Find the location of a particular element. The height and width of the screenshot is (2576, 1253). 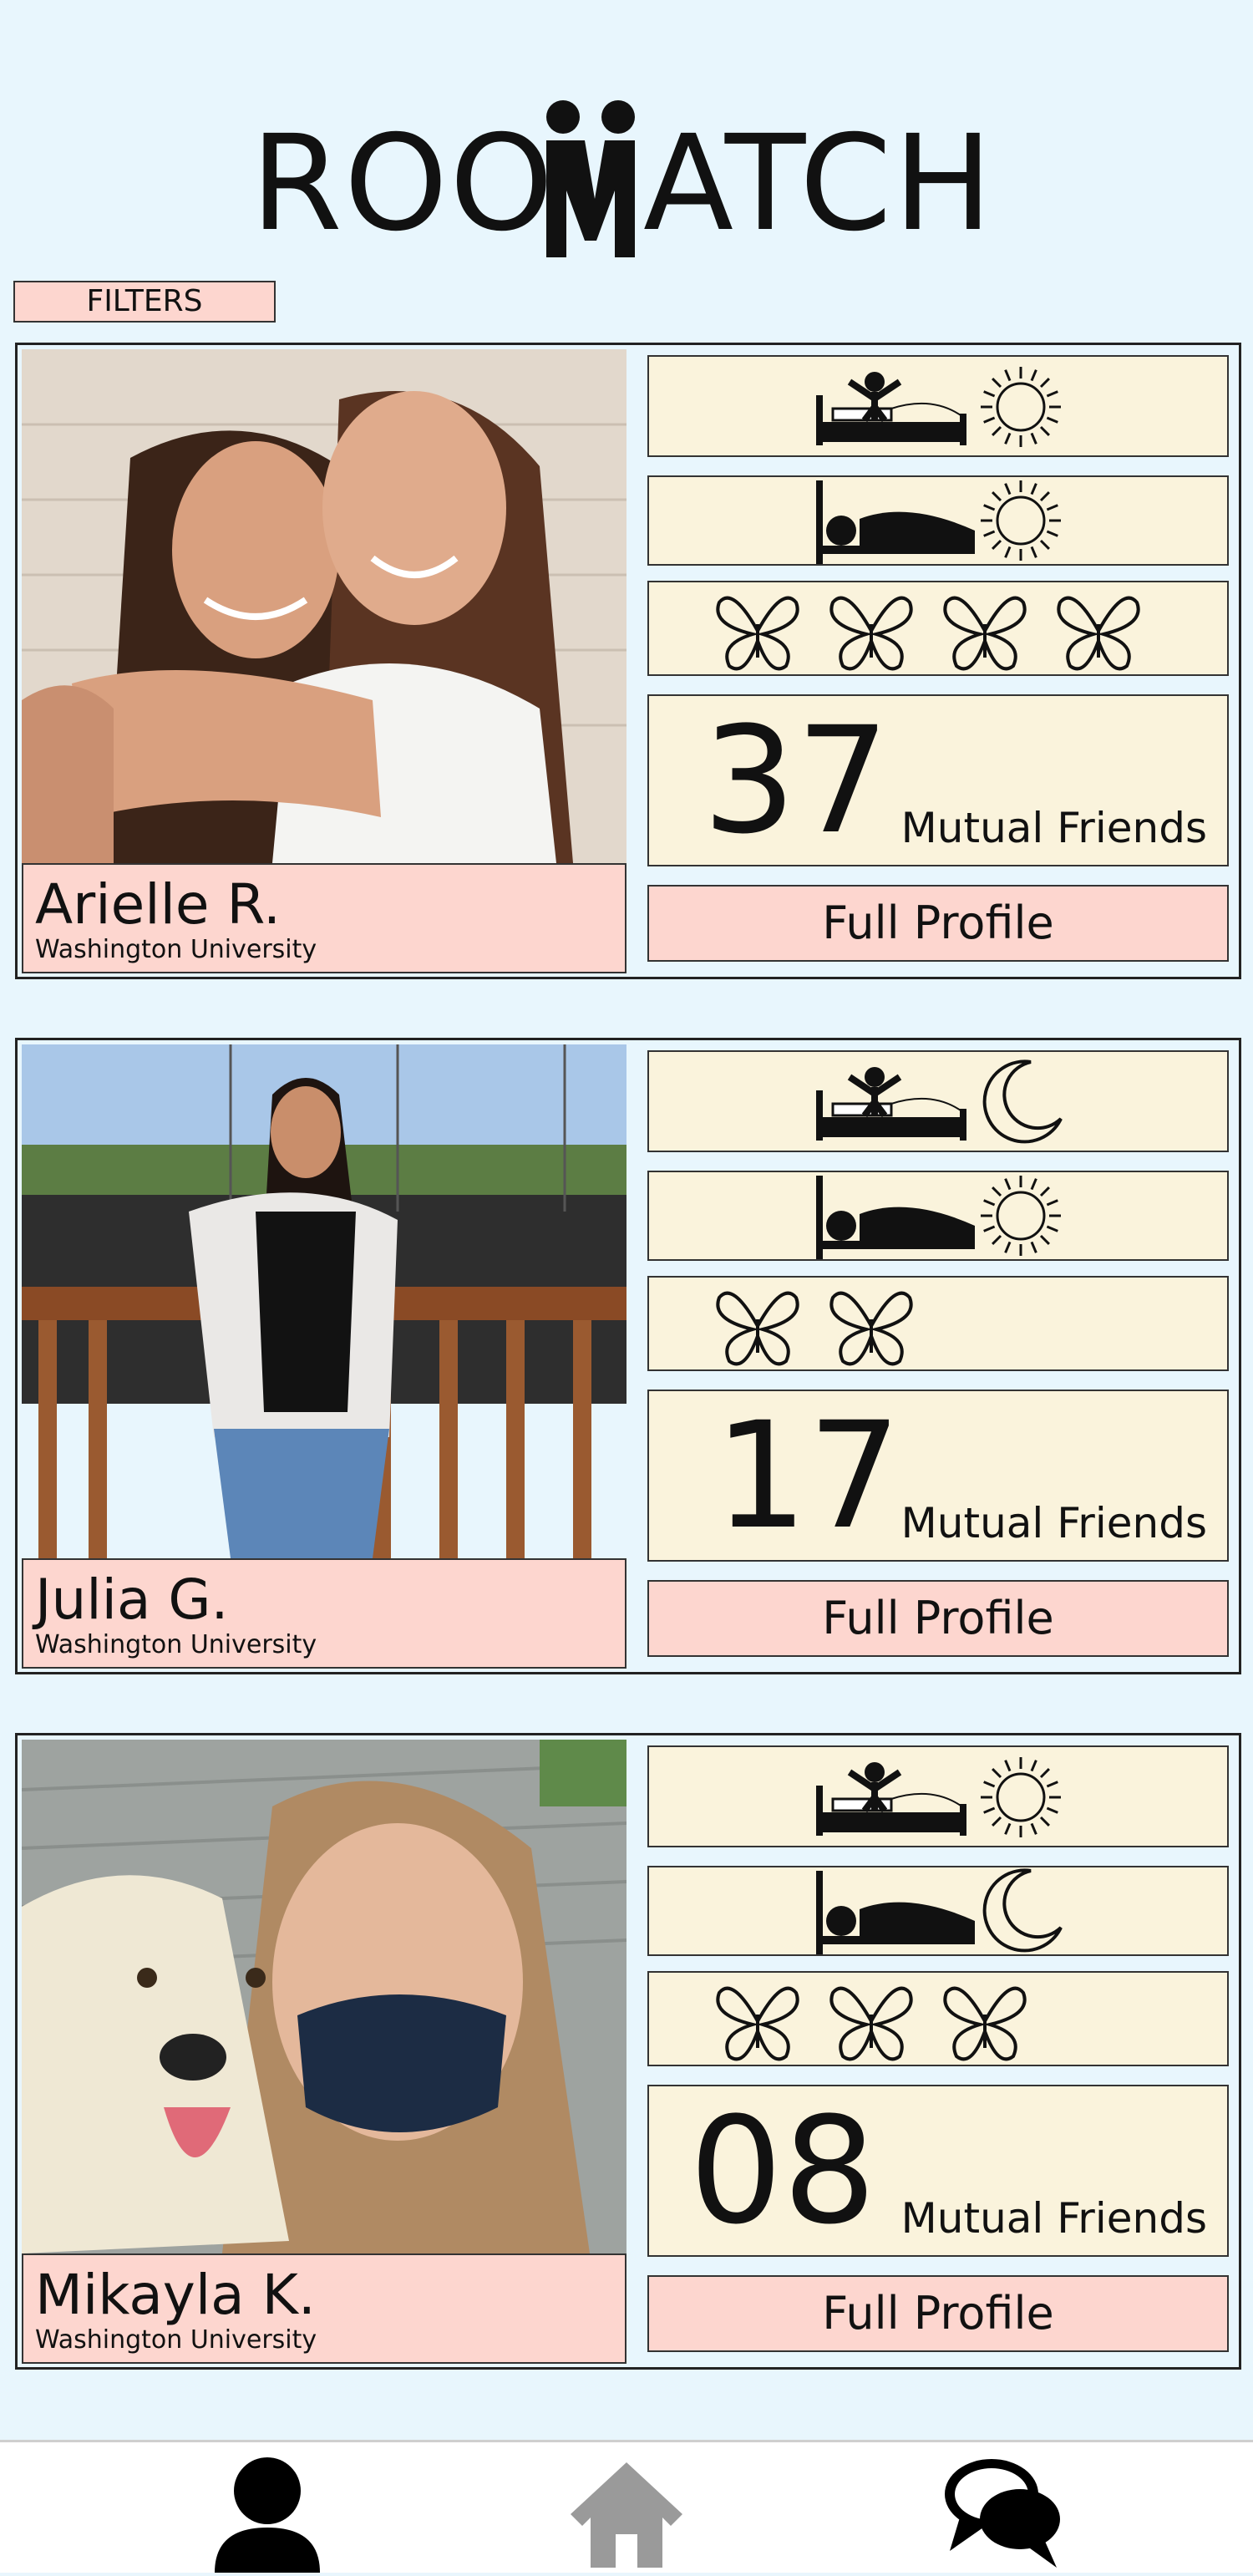

name-box: Mikayla K. Washington University is located at coordinates (324, 2308).